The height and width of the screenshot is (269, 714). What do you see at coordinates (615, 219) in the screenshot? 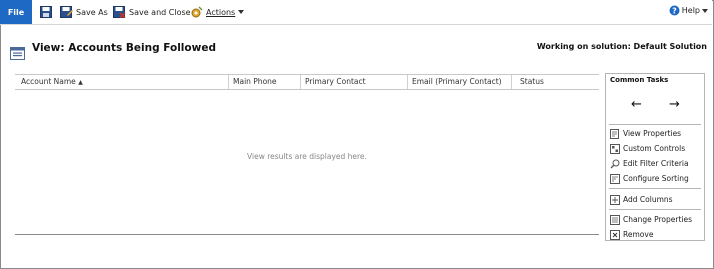
I see `change-properties-icon` at bounding box center [615, 219].